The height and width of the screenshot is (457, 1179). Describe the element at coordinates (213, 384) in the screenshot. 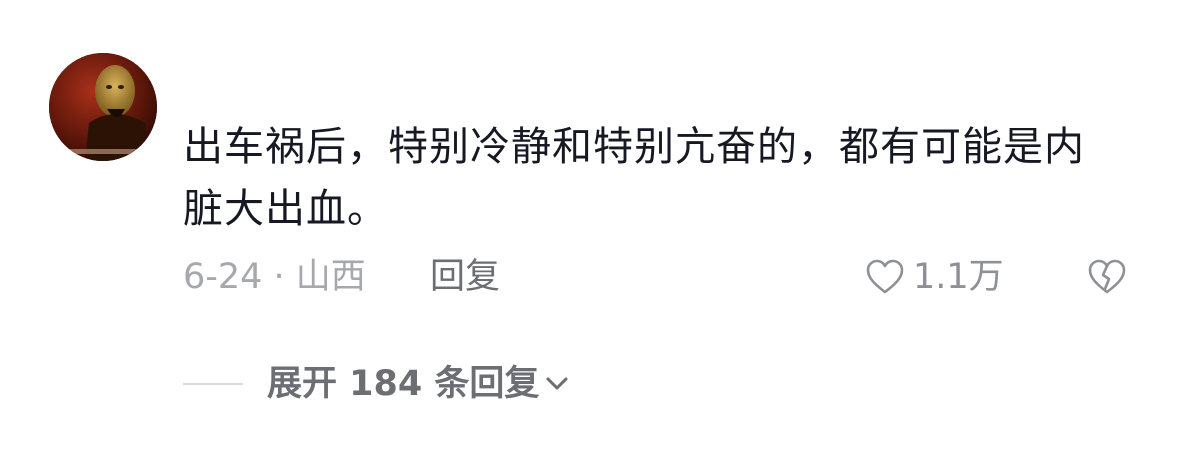

I see `divider` at that location.